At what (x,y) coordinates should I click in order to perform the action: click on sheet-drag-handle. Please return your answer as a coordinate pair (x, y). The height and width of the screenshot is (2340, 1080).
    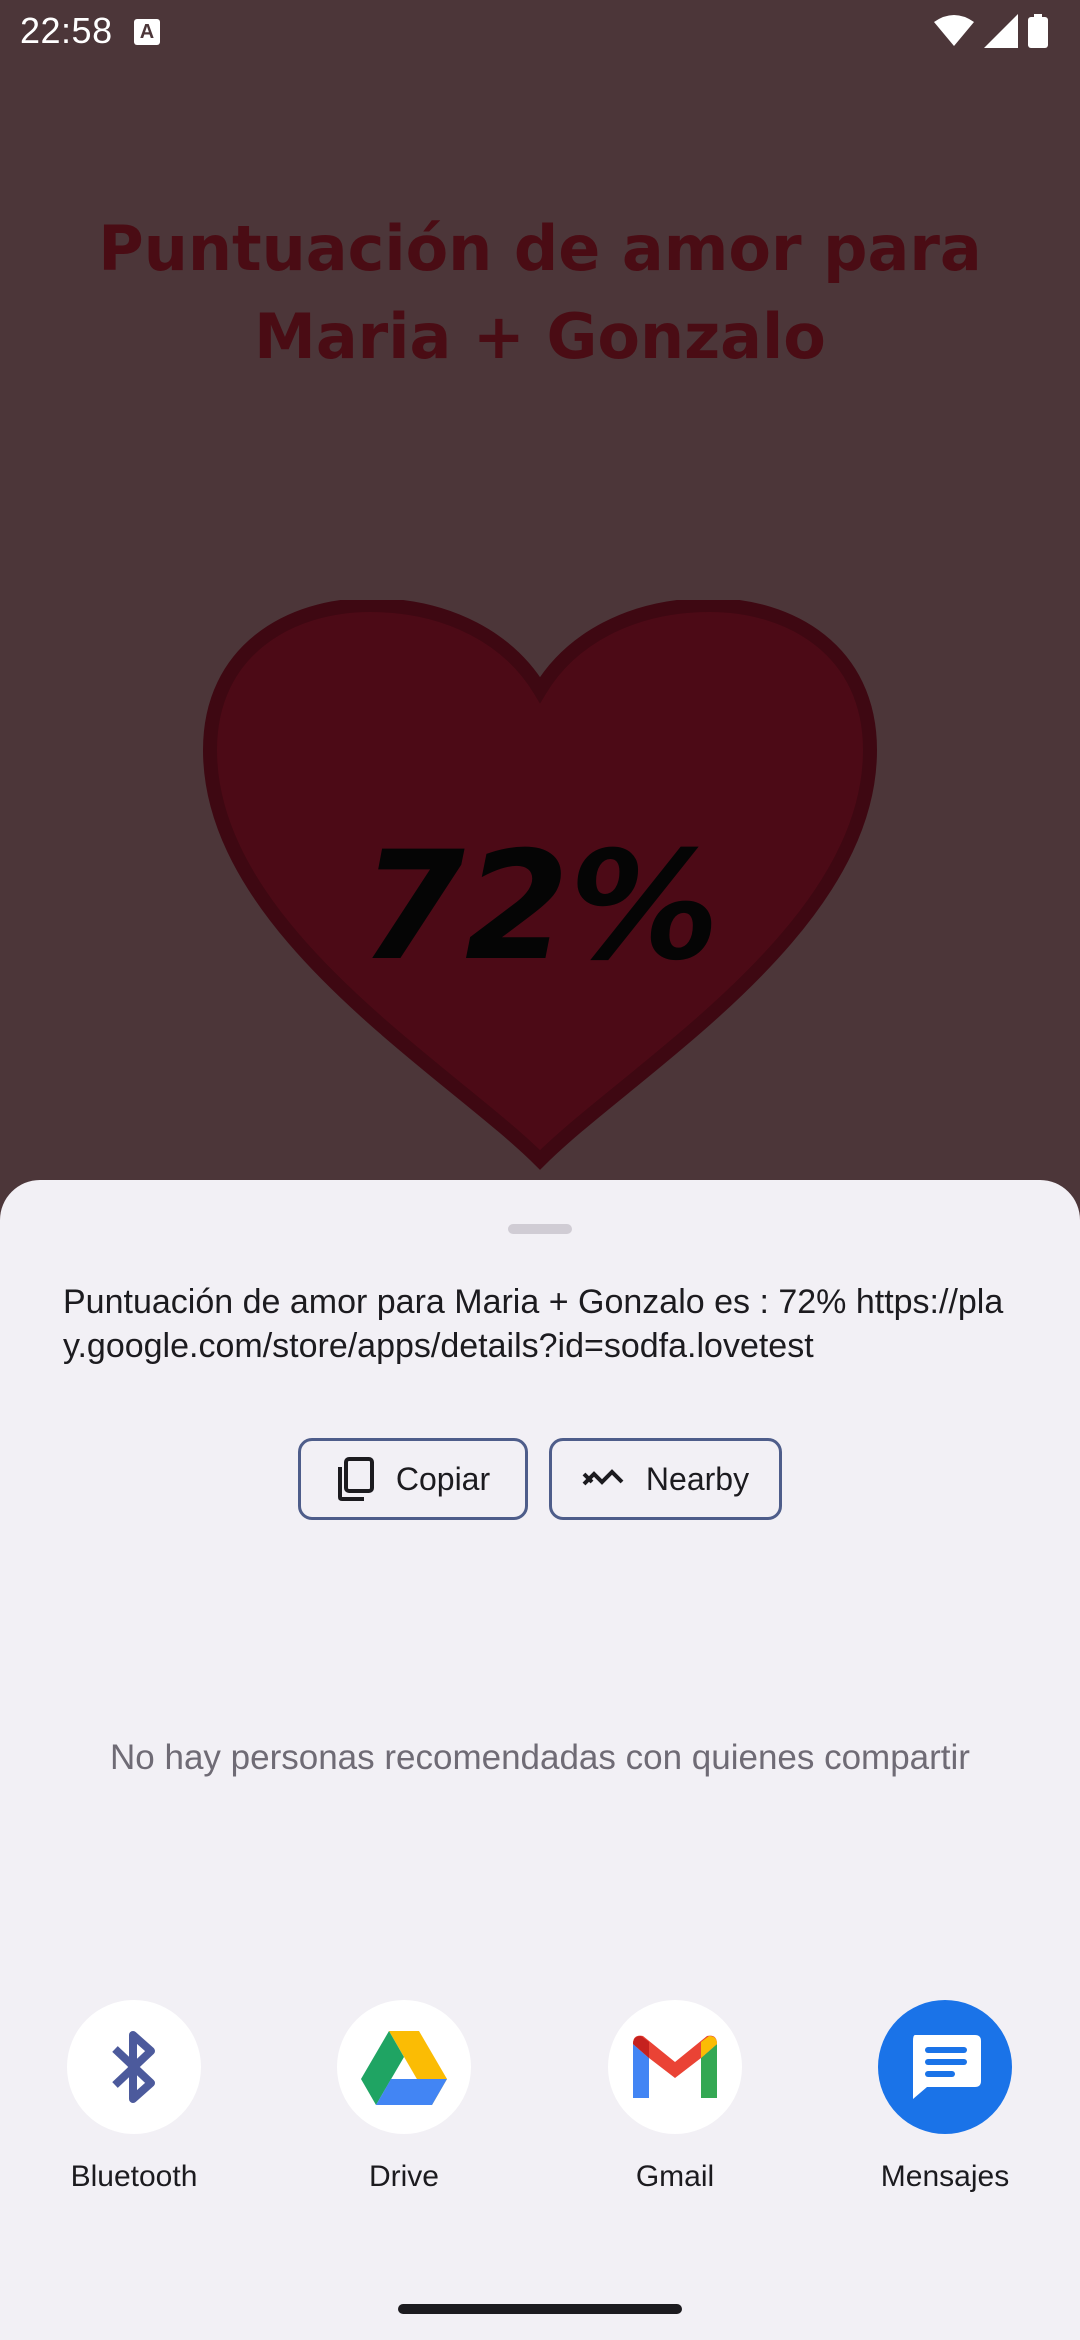
    Looking at the image, I should click on (540, 1229).